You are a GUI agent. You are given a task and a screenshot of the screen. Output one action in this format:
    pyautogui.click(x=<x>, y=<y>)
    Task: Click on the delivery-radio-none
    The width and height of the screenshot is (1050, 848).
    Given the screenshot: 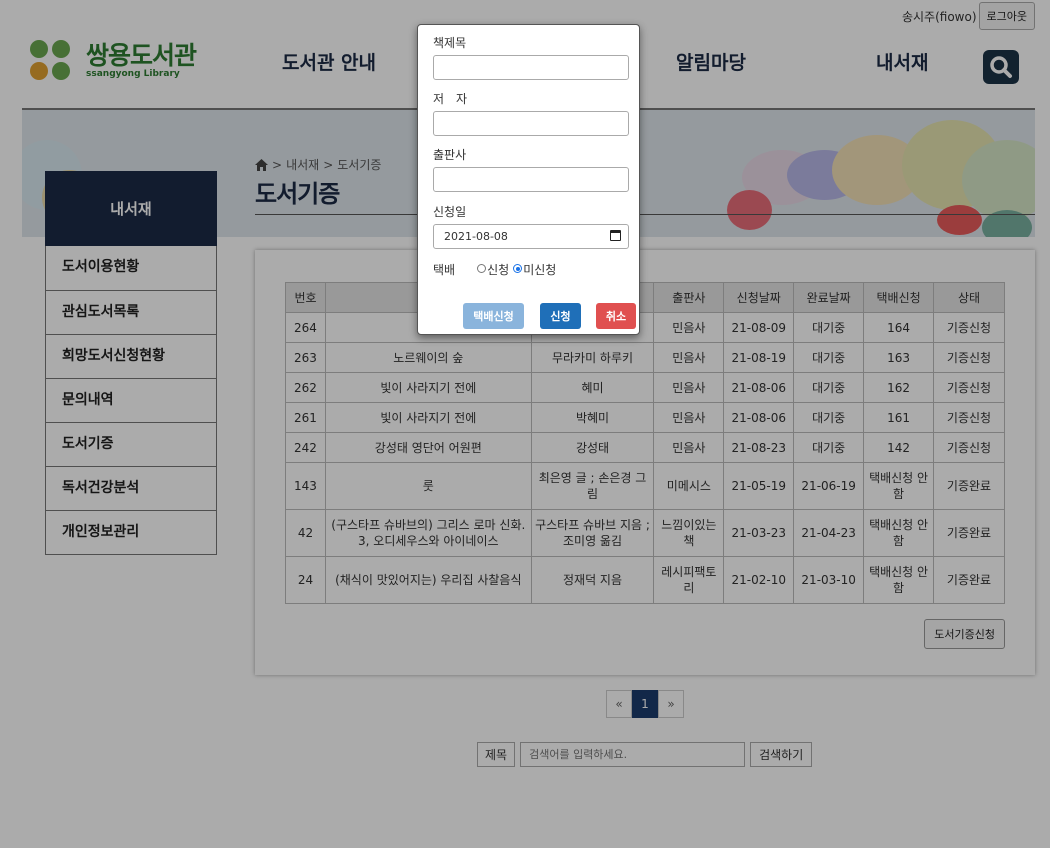 What is the action you would take?
    pyautogui.click(x=518, y=268)
    